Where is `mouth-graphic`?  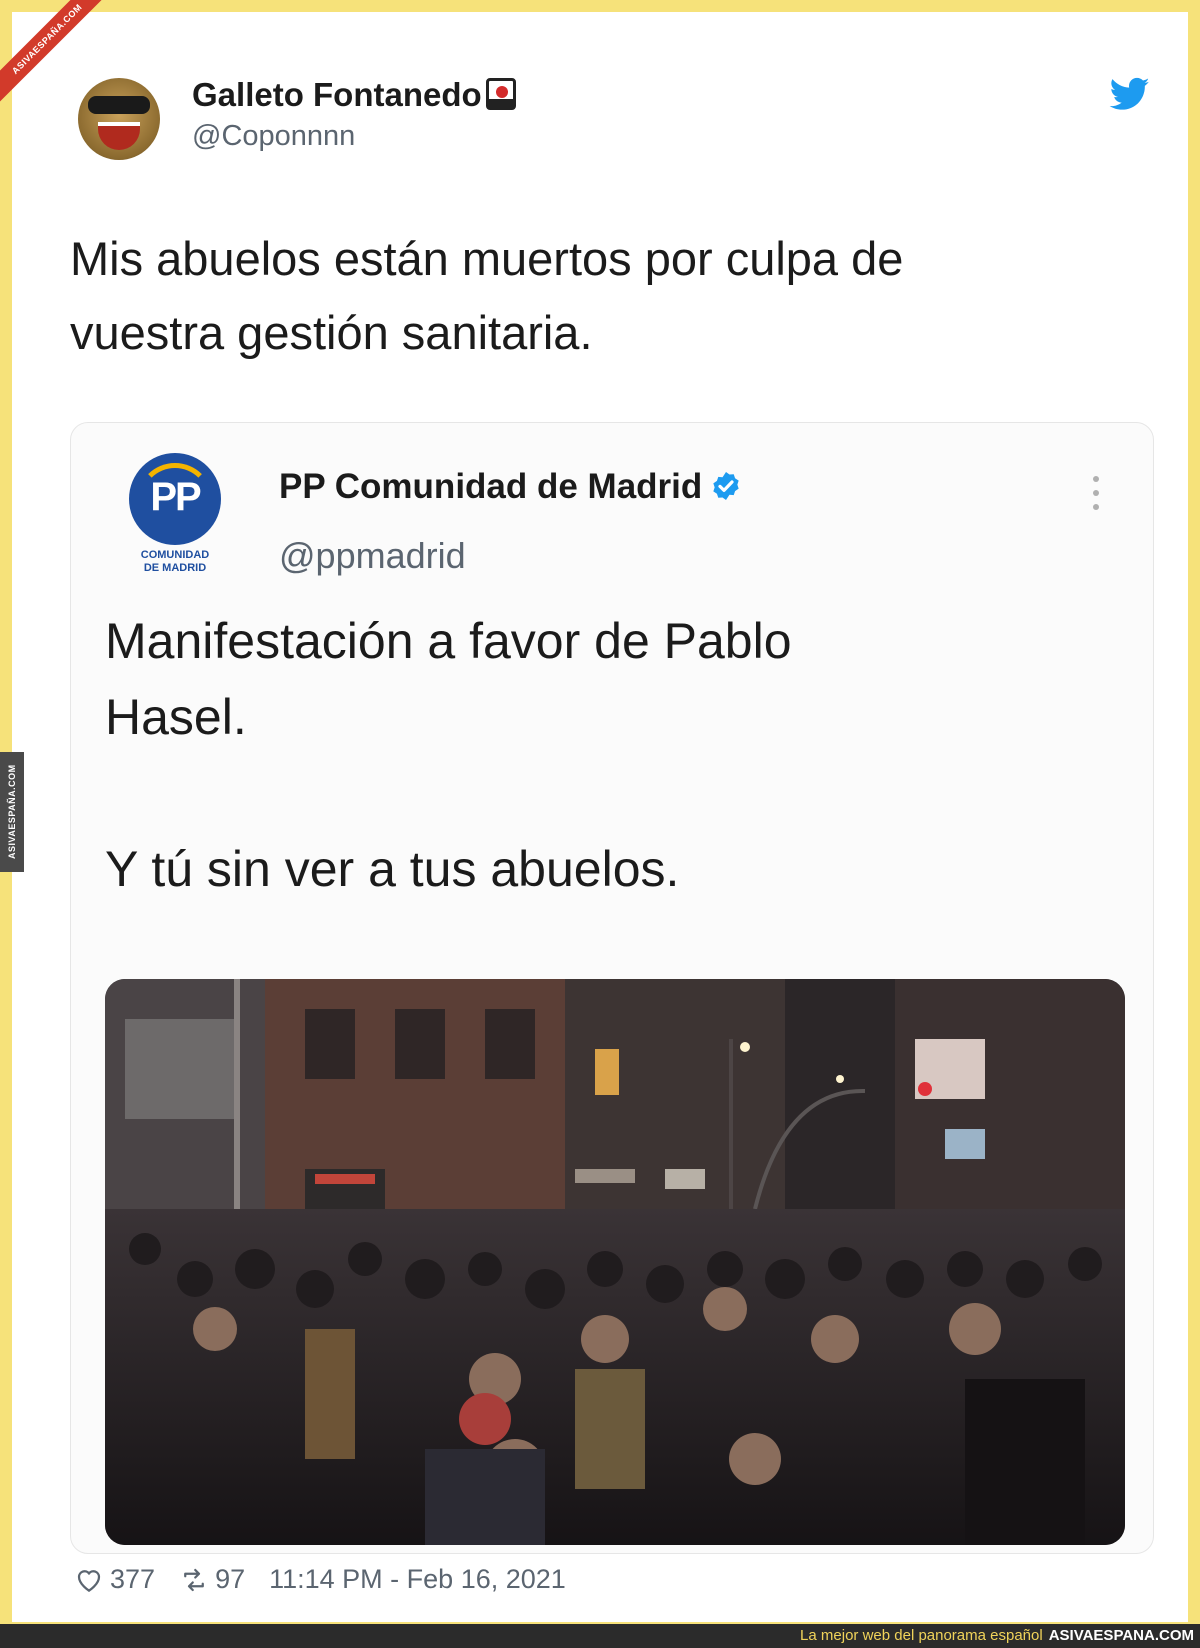
mouth-graphic is located at coordinates (119, 136).